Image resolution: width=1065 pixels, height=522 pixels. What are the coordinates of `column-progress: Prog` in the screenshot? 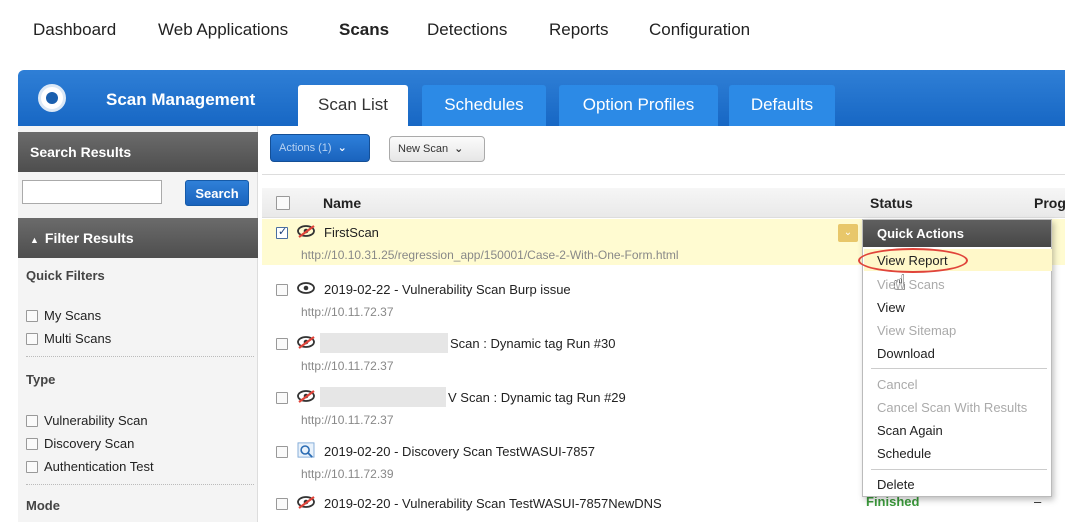 It's located at (1049, 203).